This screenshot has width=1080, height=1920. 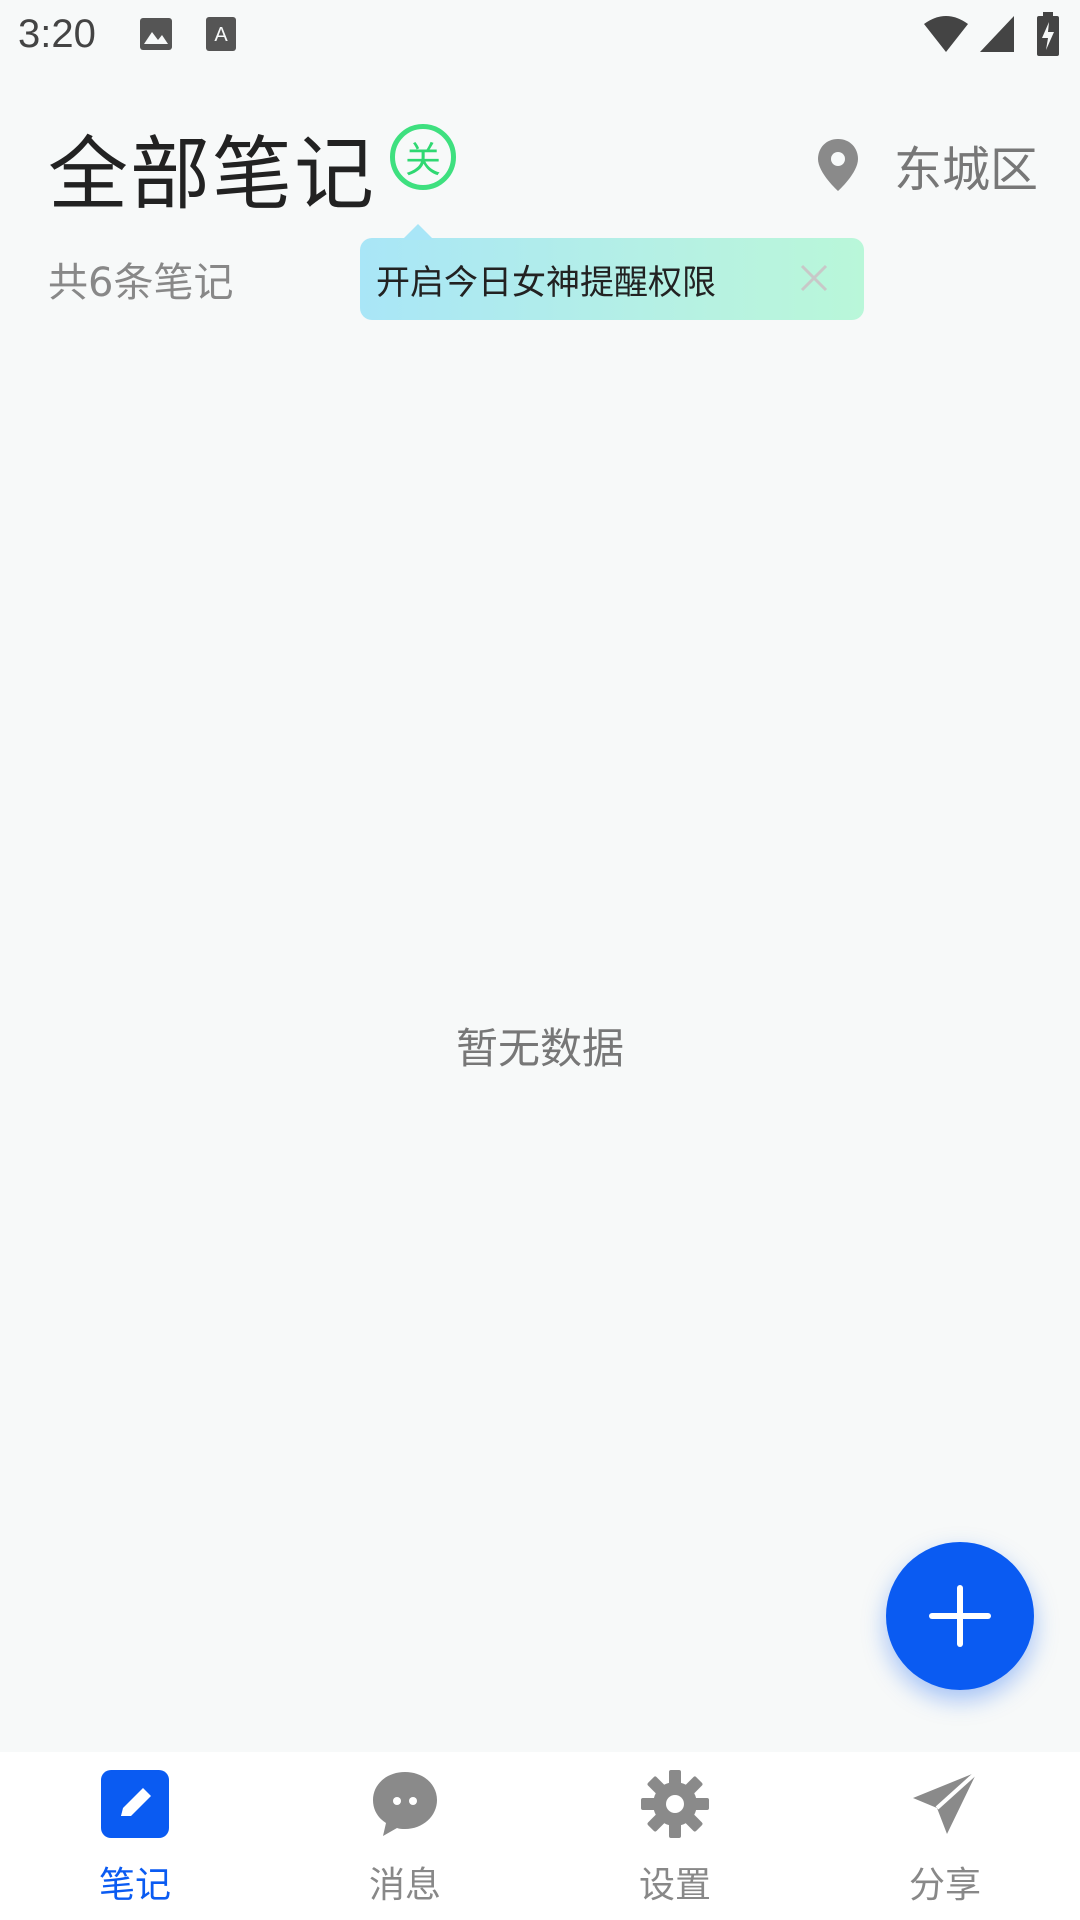 I want to click on note-count: 共6条笔记, so click(x=141, y=283).